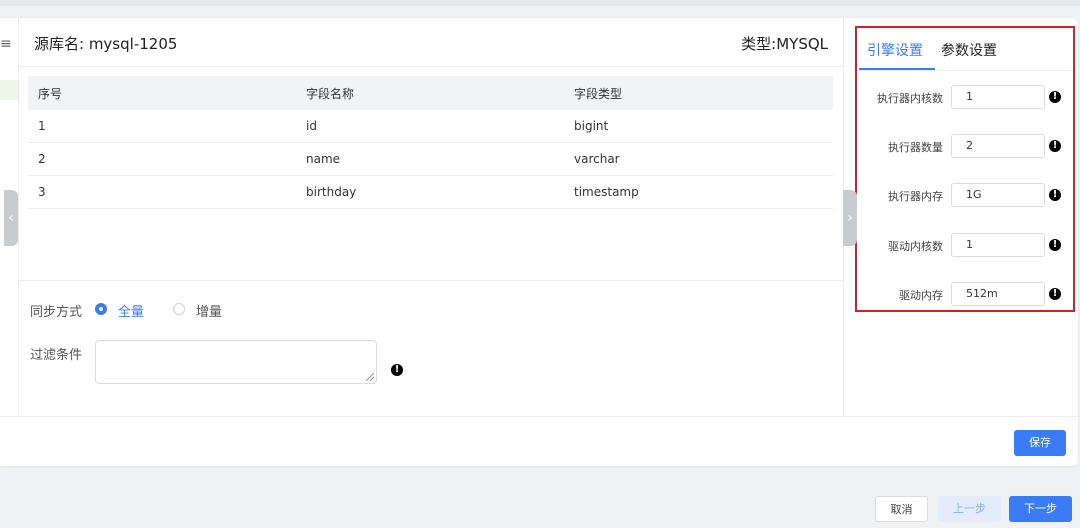  I want to click on filter-label: 过滤条件, so click(56, 355).